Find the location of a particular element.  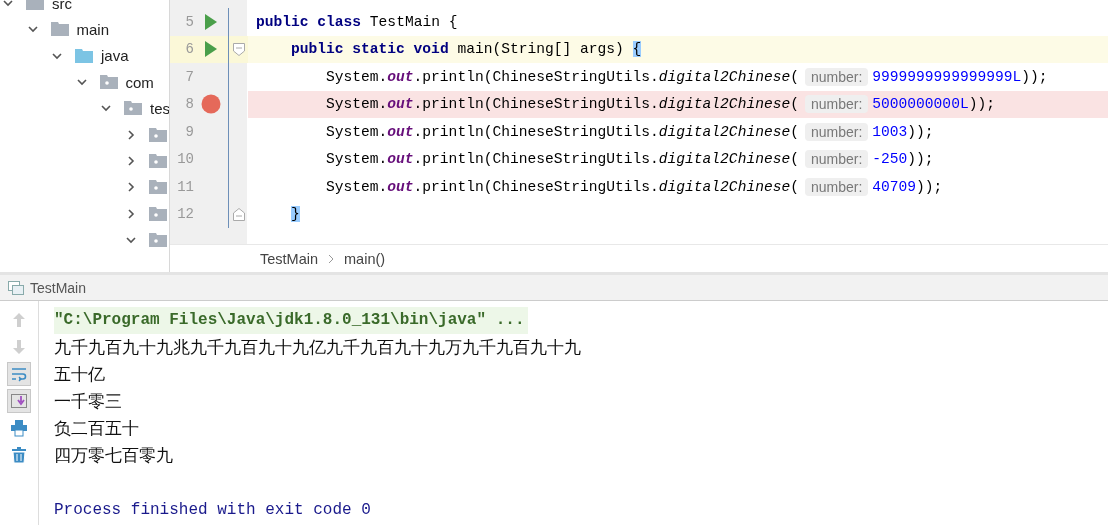

line-number: 11 is located at coordinates (185, 186).